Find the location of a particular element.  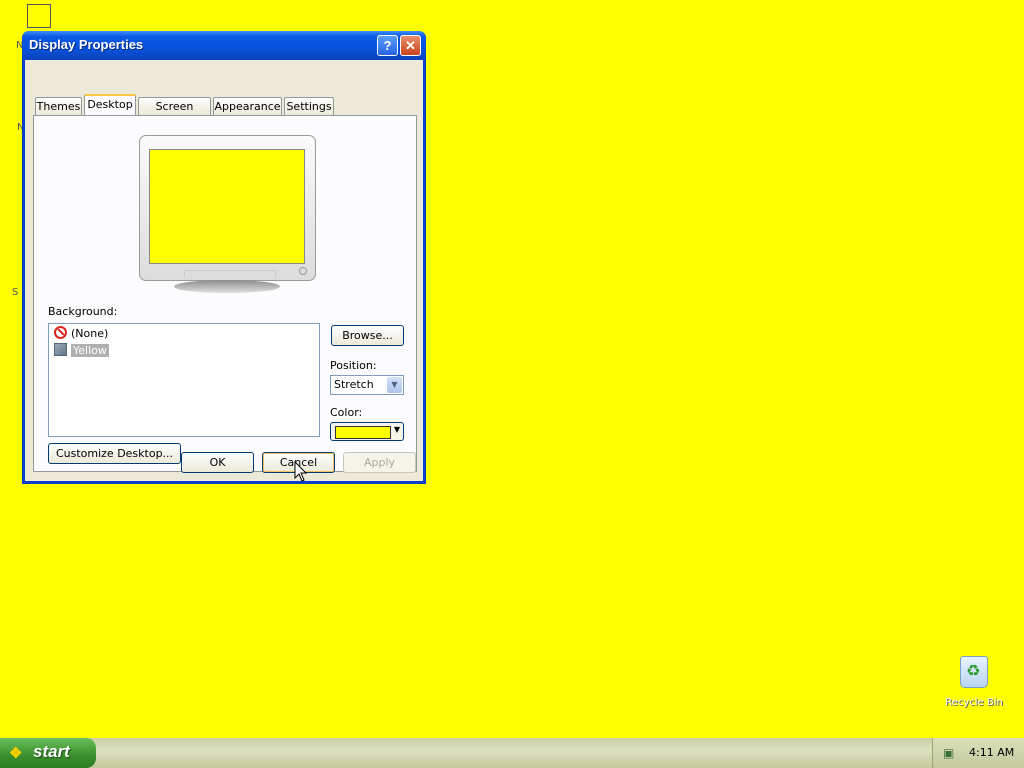

tab-screen-saver: Screen Saver is located at coordinates (174, 113).